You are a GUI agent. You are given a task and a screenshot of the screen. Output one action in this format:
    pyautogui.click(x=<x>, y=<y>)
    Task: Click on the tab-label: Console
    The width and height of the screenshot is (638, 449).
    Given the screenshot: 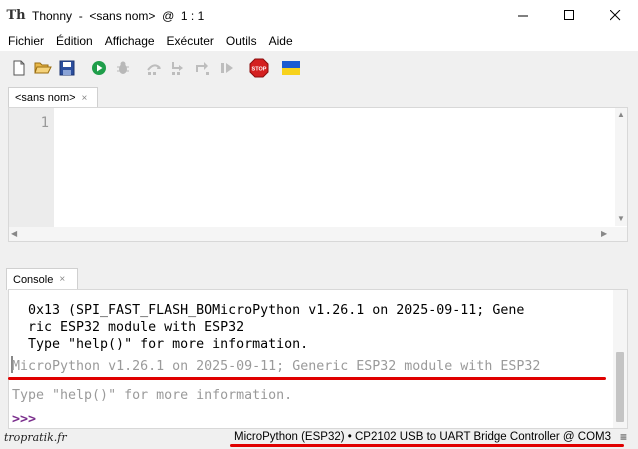 What is the action you would take?
    pyautogui.click(x=33, y=279)
    